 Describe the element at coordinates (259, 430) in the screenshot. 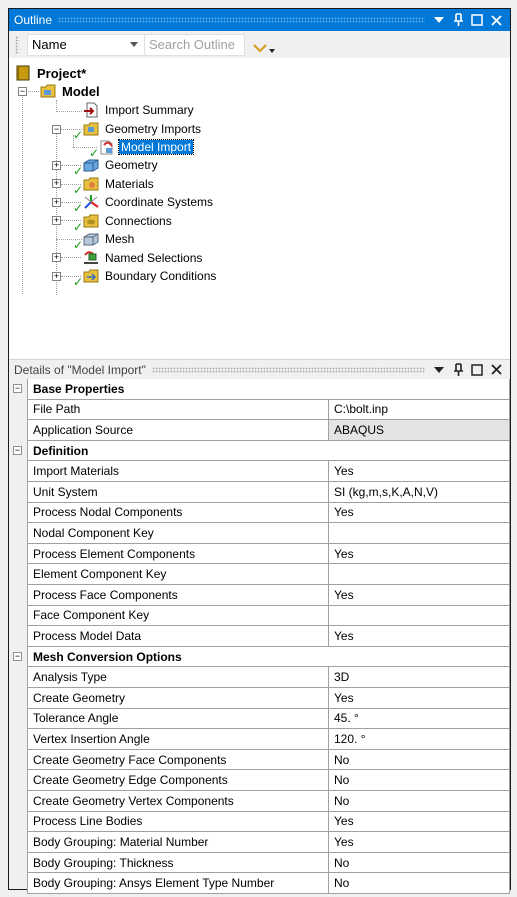

I see `property-row: Application Source ABAQUS` at that location.